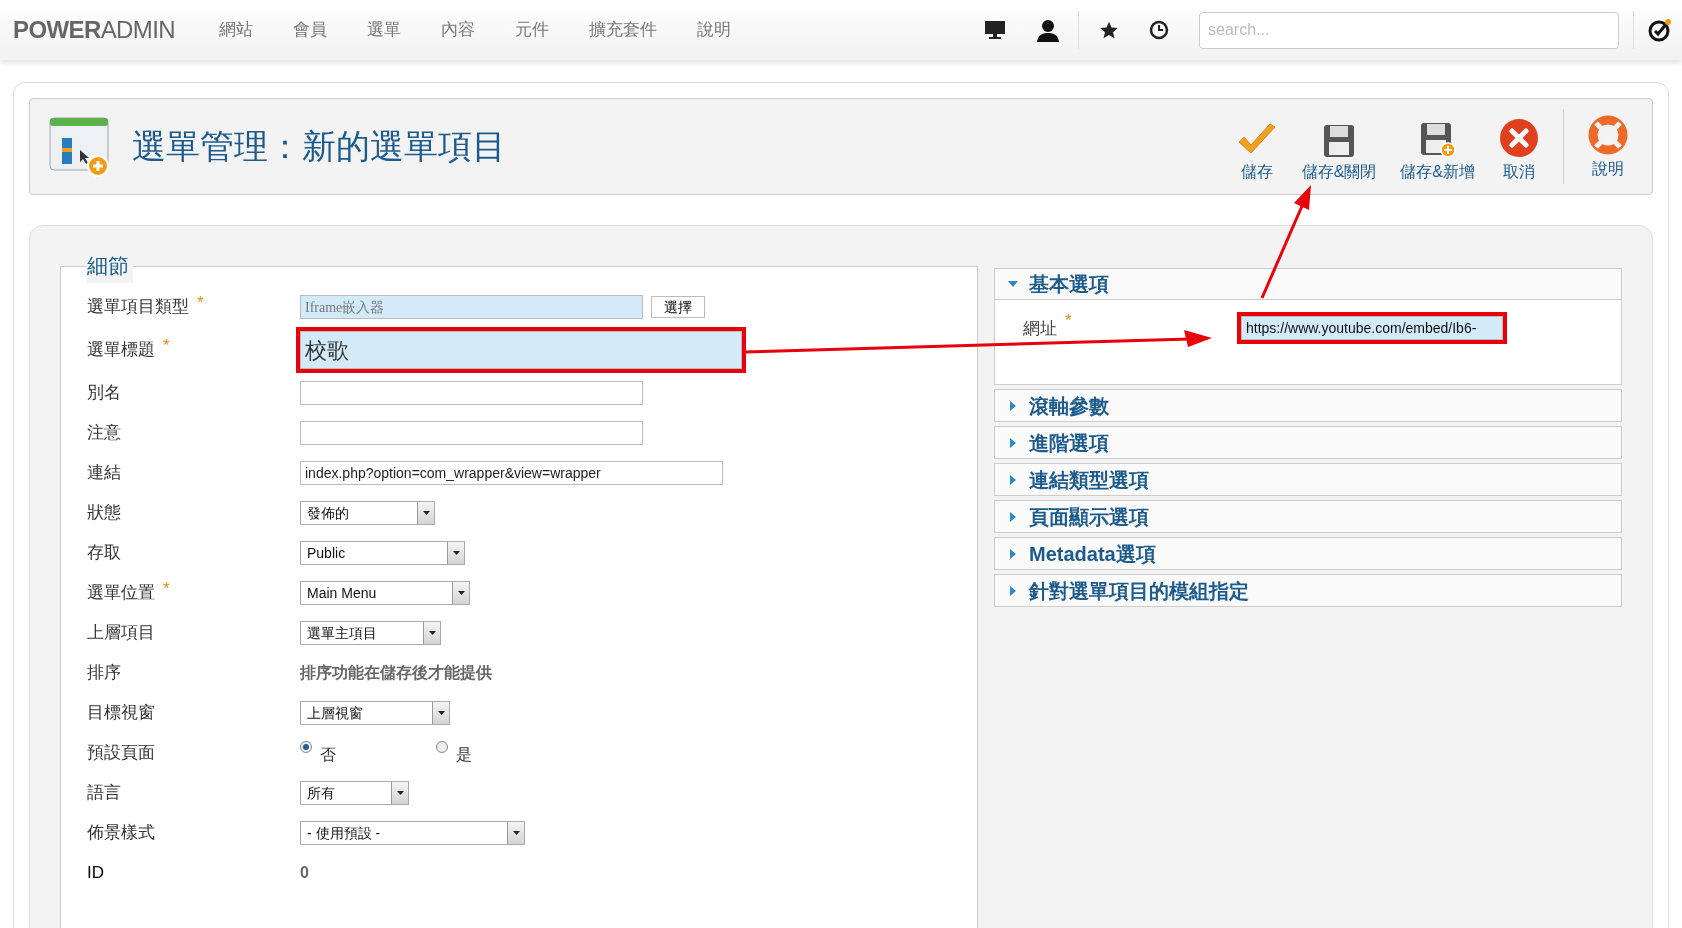 Image resolution: width=1682 pixels, height=928 pixels. What do you see at coordinates (104, 473) in the screenshot?
I see `field-label: 連結` at bounding box center [104, 473].